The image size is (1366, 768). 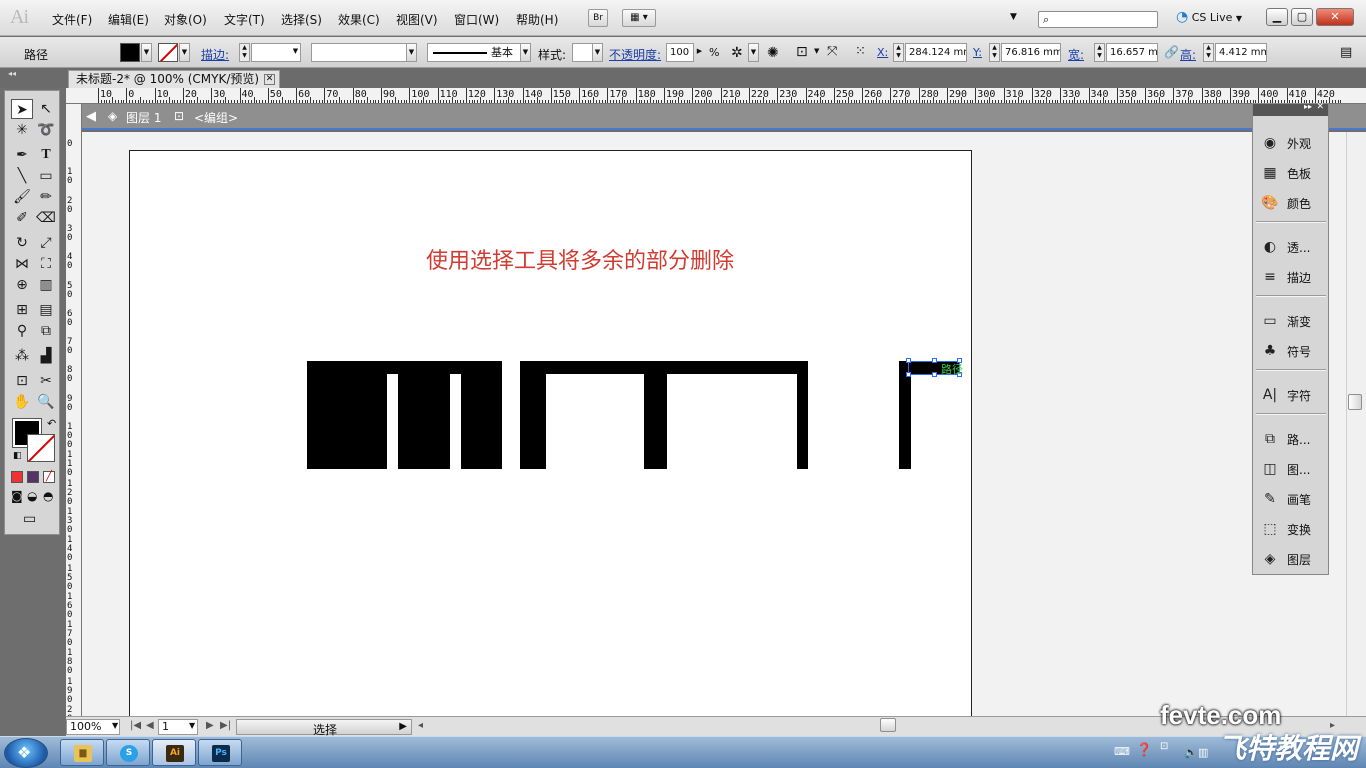 What do you see at coordinates (1291, 559) in the screenshot?
I see `panel-layers: ◈ 图层` at bounding box center [1291, 559].